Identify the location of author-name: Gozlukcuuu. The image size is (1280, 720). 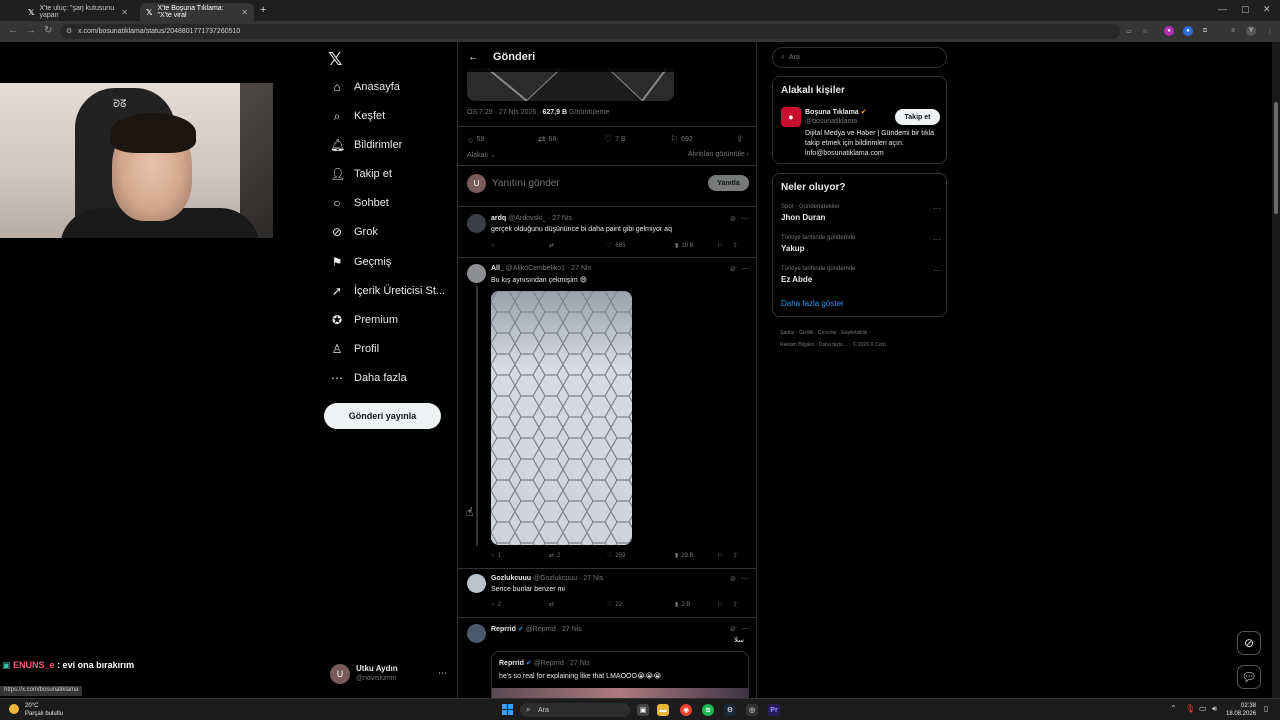
(511, 578).